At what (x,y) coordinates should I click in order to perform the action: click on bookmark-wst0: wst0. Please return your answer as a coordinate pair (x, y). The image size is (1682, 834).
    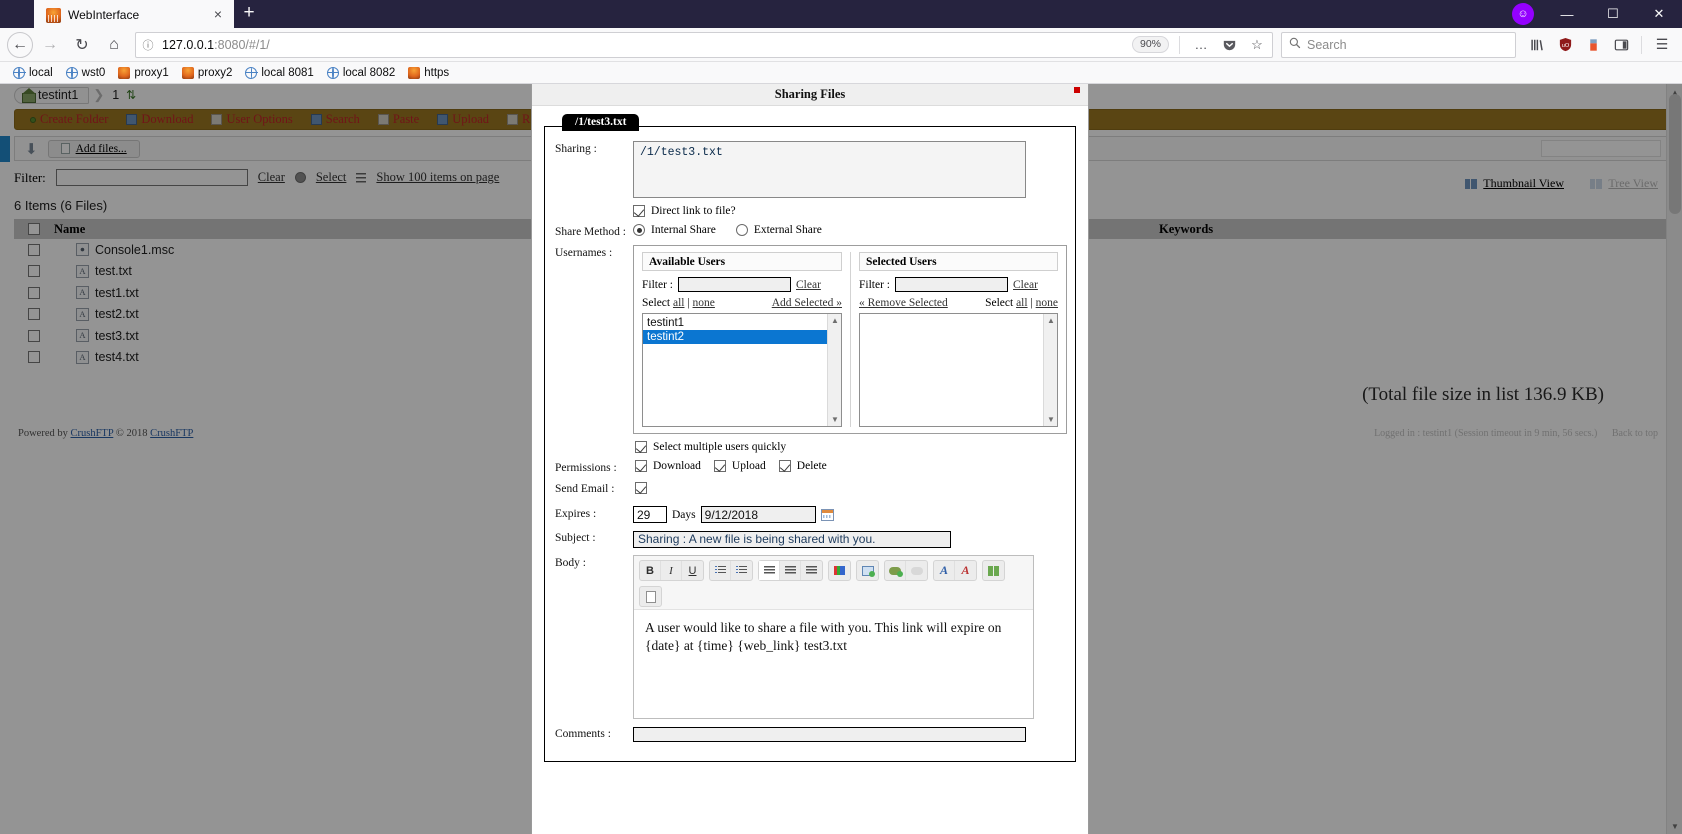
    Looking at the image, I should click on (86, 73).